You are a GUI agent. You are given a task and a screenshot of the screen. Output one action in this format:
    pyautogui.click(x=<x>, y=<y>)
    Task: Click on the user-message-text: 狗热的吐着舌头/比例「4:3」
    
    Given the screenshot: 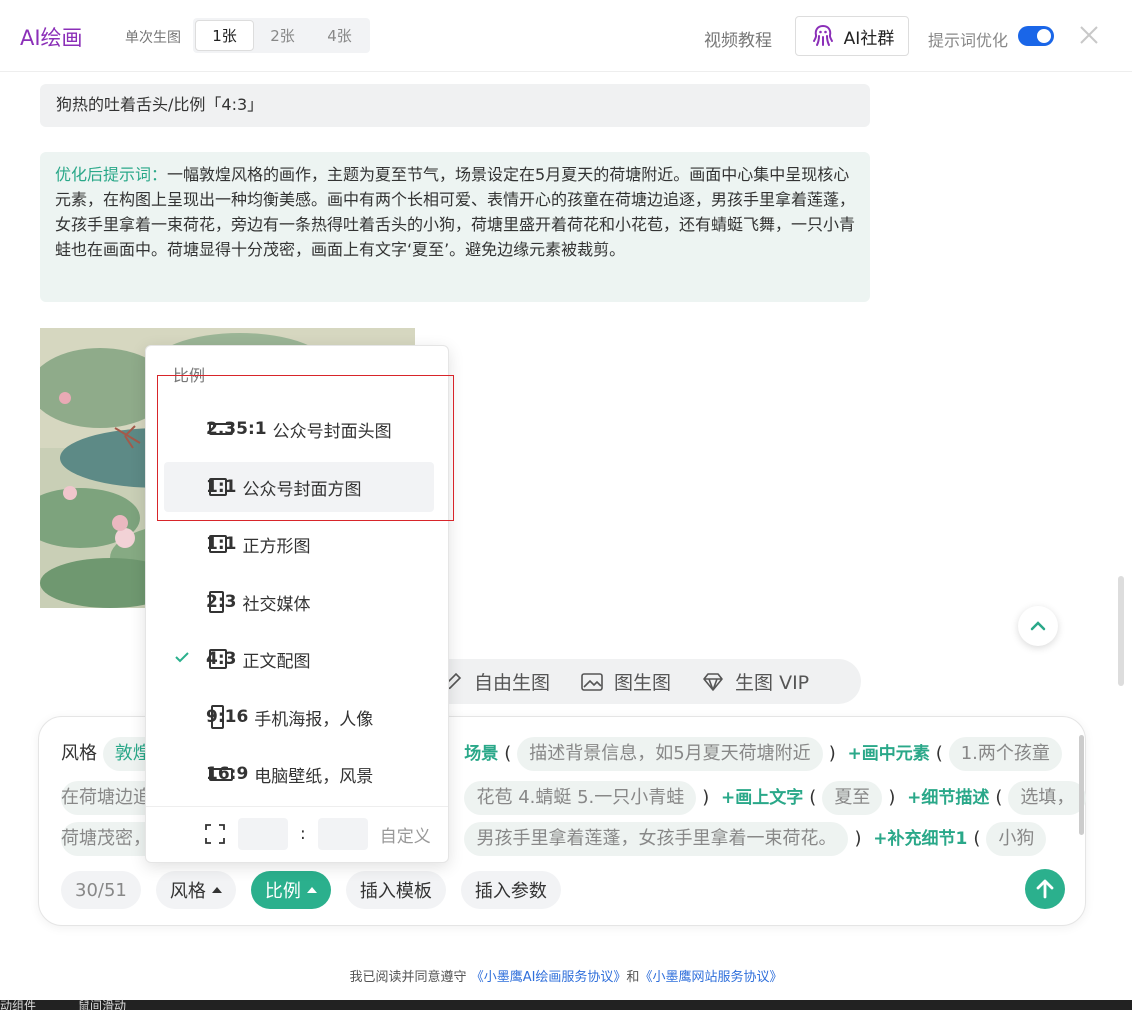 What is the action you would take?
    pyautogui.click(x=160, y=104)
    